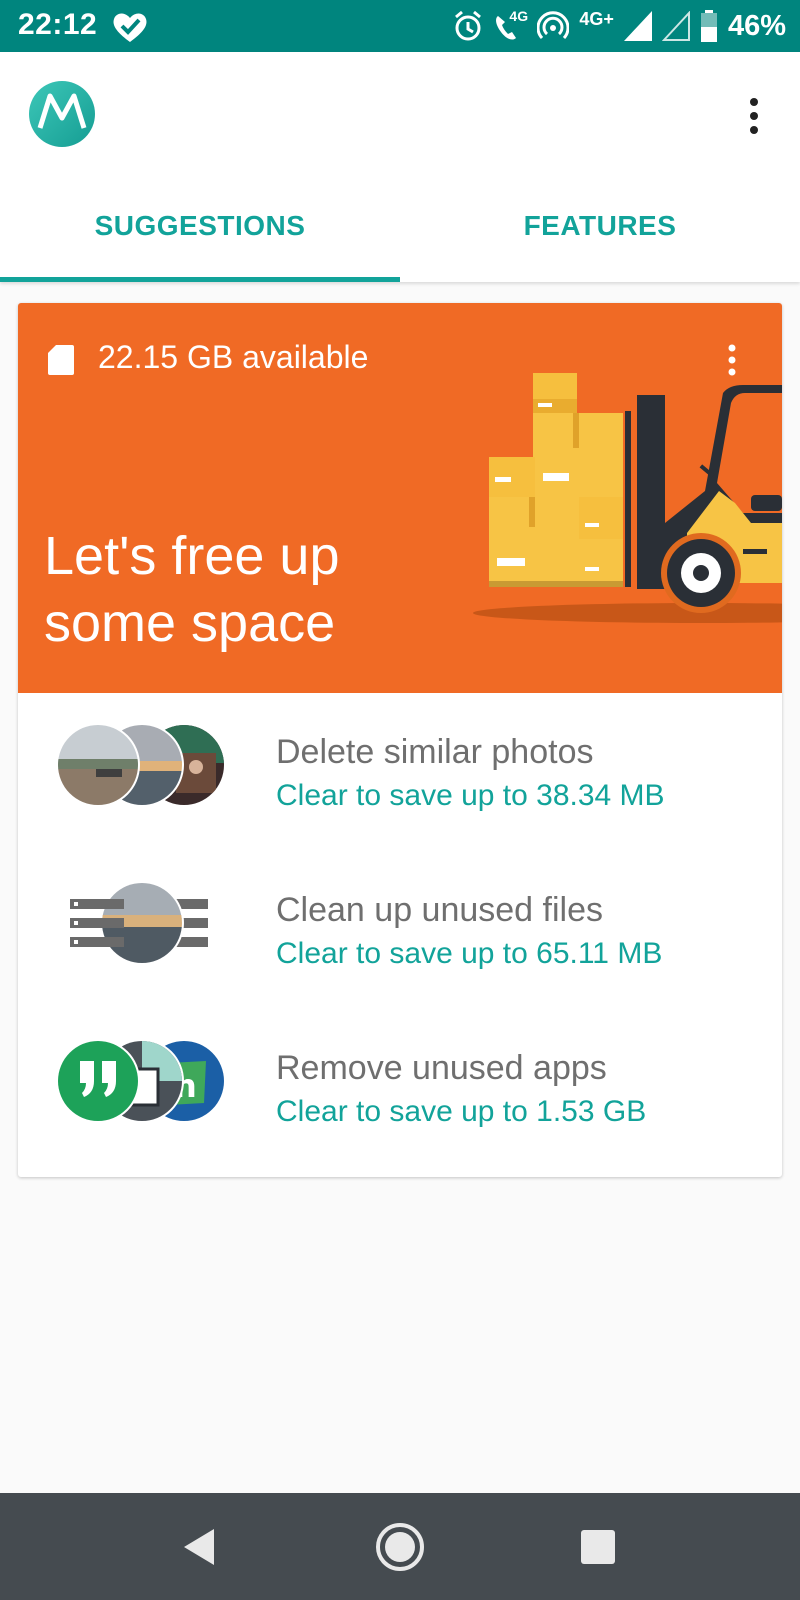 Image resolution: width=800 pixels, height=1600 pixels. Describe the element at coordinates (58, 24) in the screenshot. I see `status-time: 22:12` at that location.